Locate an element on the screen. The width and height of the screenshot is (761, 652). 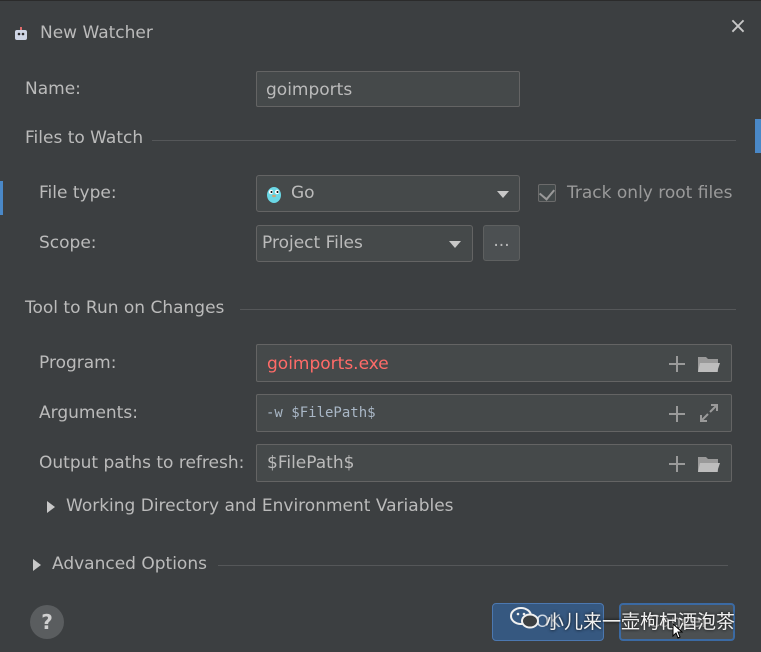
help-button: ? is located at coordinates (47, 622).